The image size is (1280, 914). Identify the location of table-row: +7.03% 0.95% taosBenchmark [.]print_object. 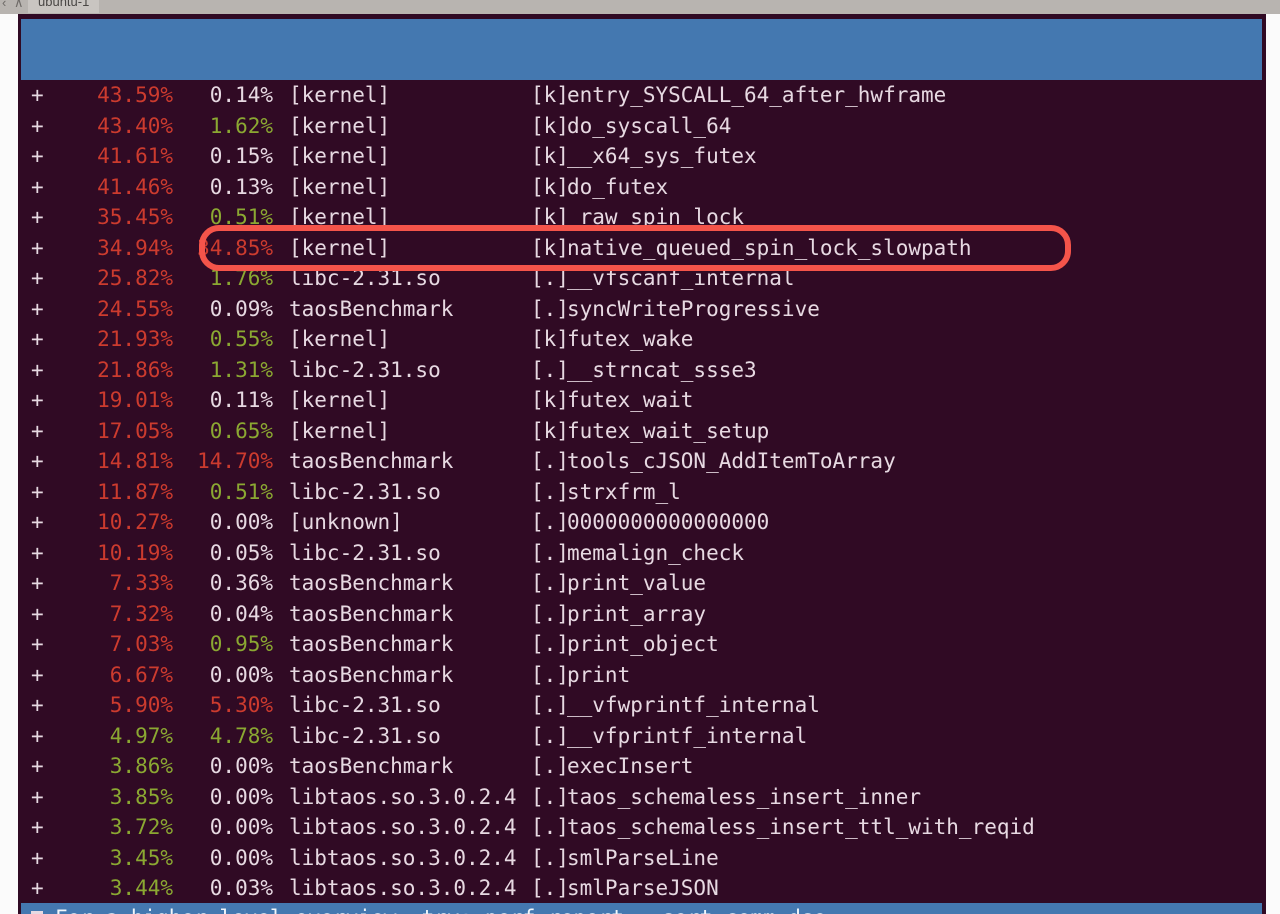
(643, 644).